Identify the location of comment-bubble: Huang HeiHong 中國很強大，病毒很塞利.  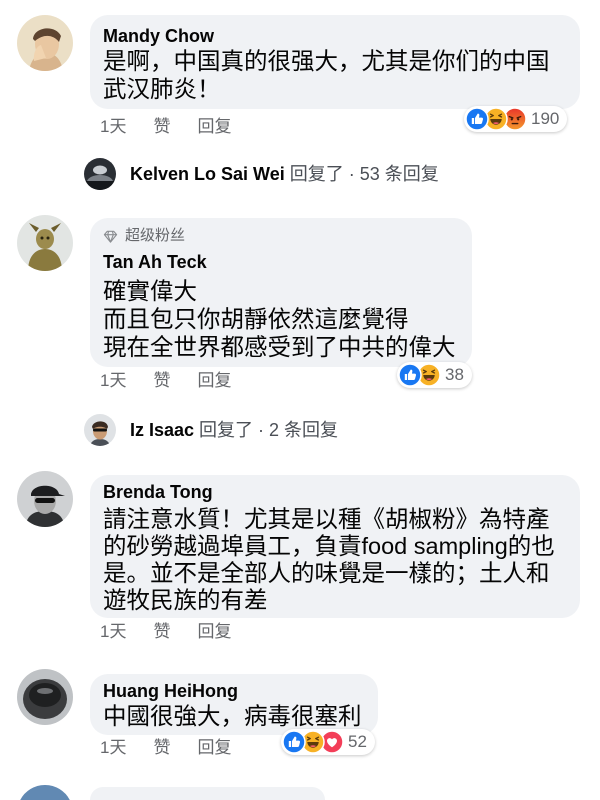
(234, 704).